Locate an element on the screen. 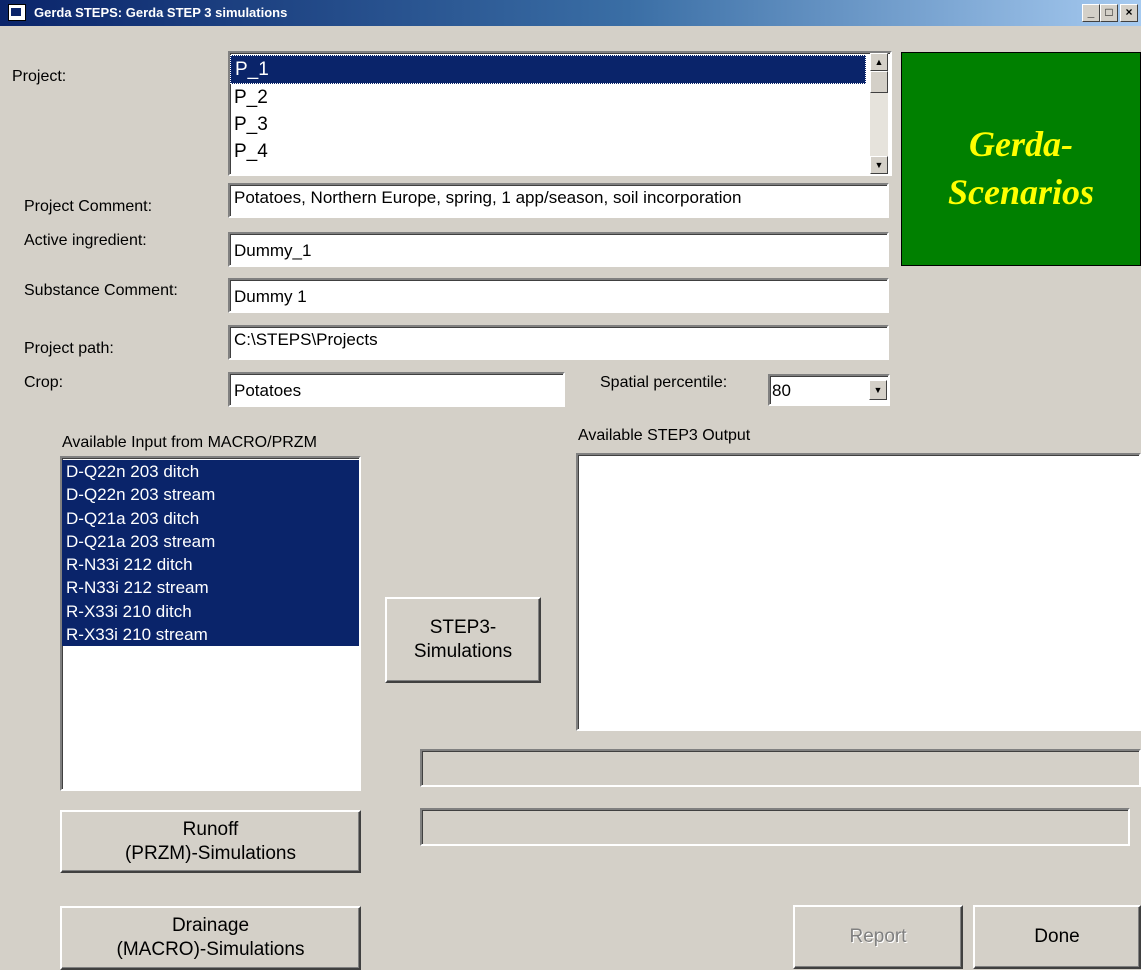  spatial-percentile-value: 80 is located at coordinates (781, 390).